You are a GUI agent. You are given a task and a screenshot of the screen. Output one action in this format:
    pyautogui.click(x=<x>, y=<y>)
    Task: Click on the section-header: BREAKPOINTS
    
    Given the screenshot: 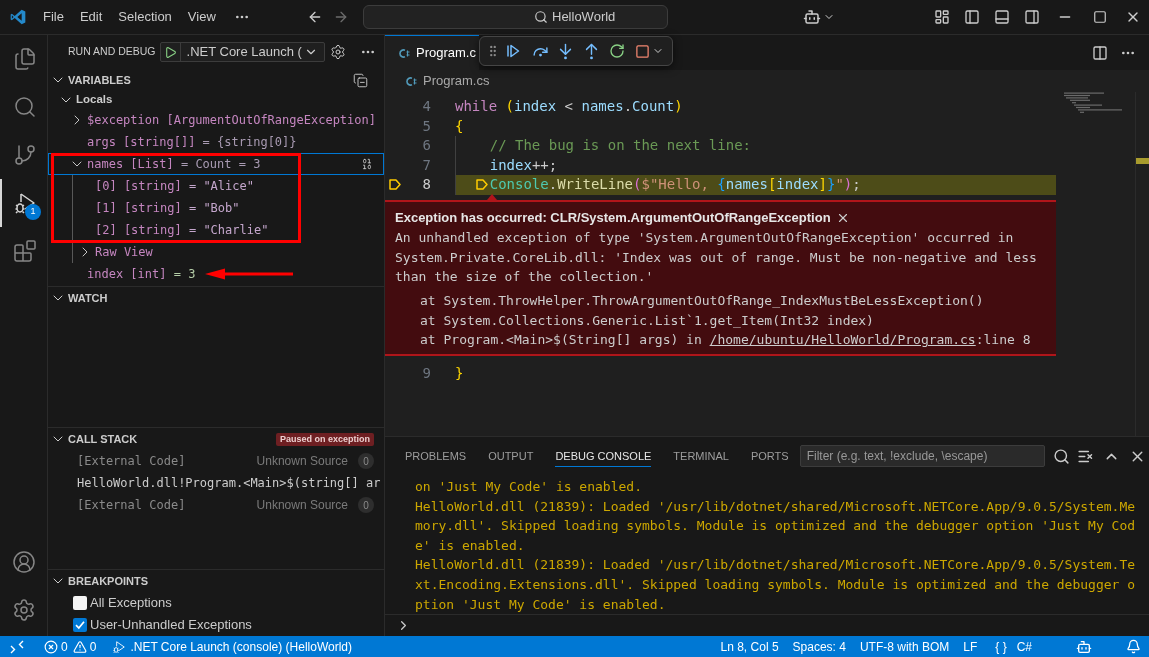 What is the action you would take?
    pyautogui.click(x=98, y=581)
    